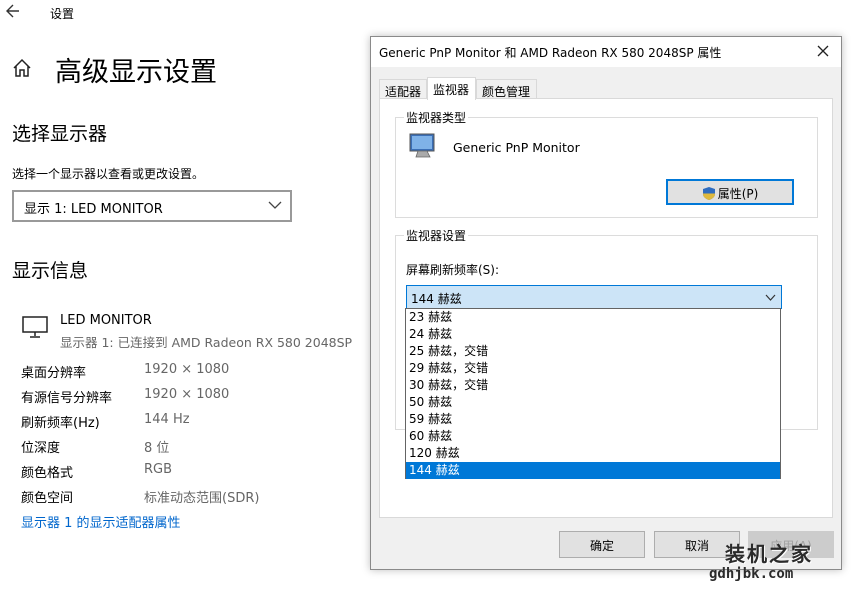  Describe the element at coordinates (206, 342) in the screenshot. I see `monitor-connection: 显示器 1: 已连接到 AMD Radeon RX 580 2048SP` at that location.